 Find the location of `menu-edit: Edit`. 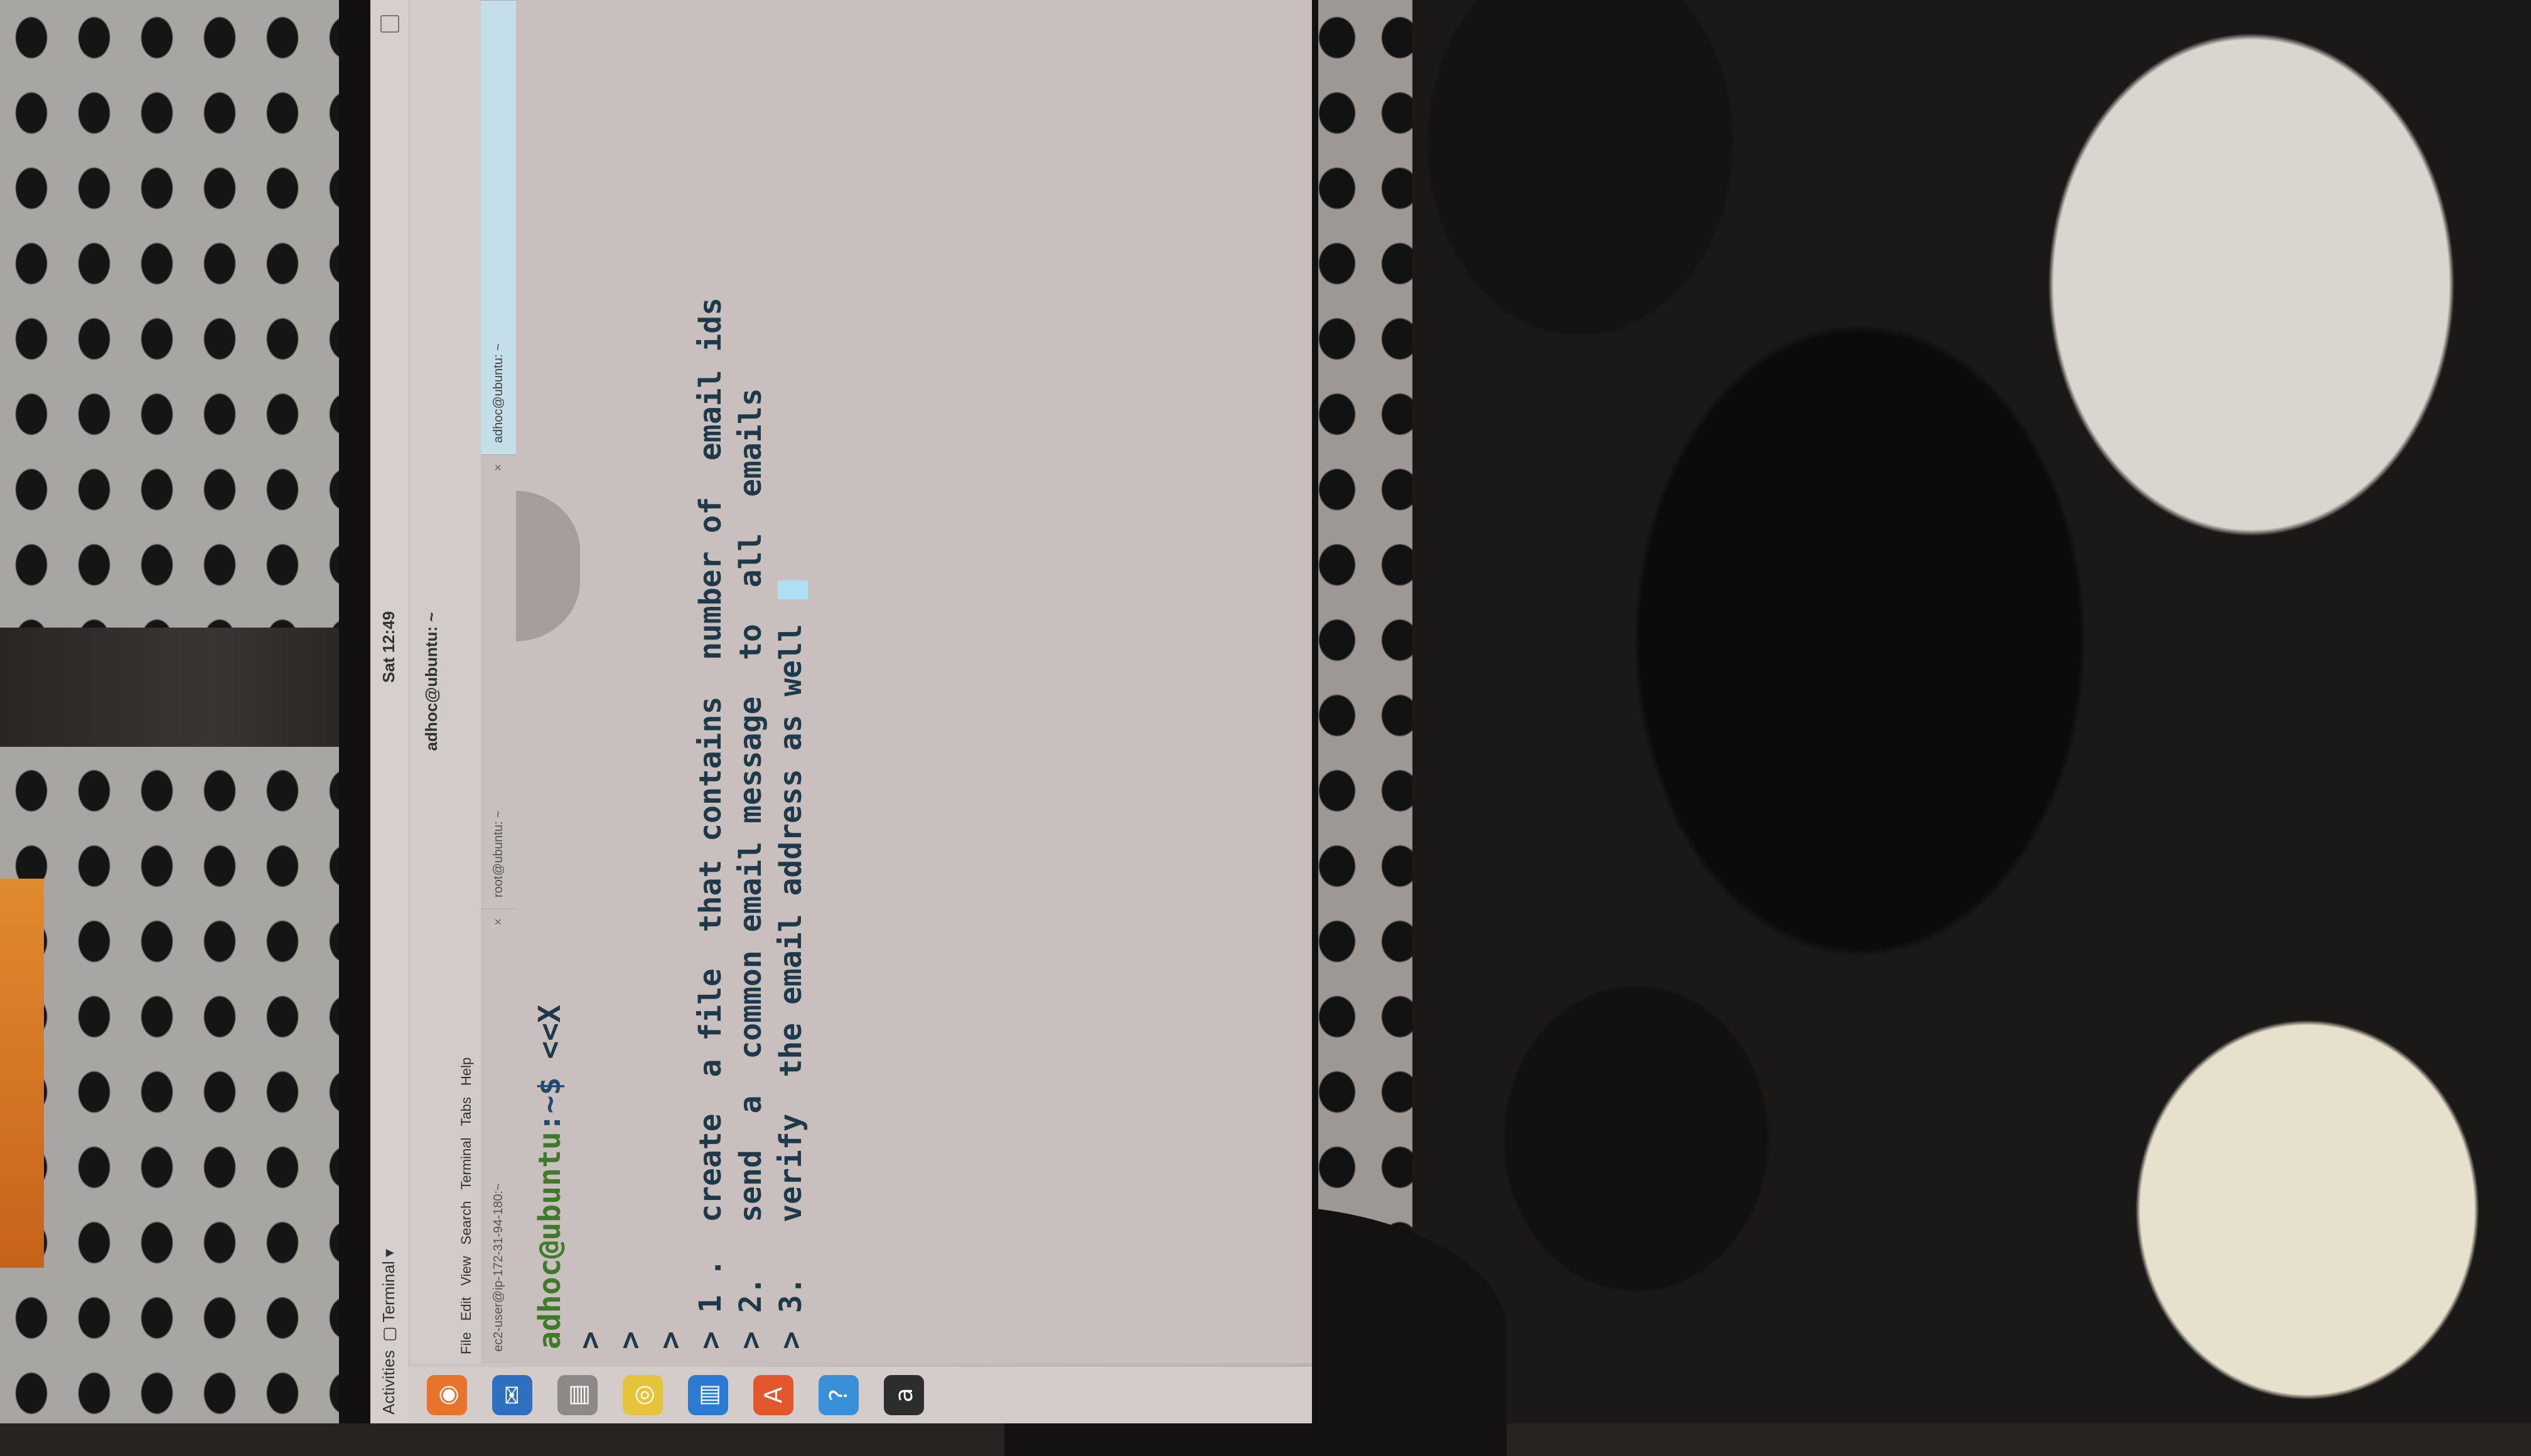

menu-edit: Edit is located at coordinates (466, 1309).